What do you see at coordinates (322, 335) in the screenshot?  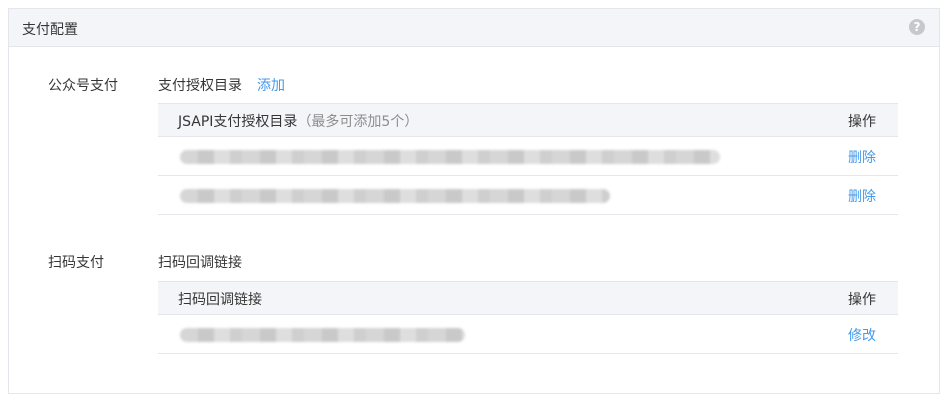 I see `redacted-callback-url` at bounding box center [322, 335].